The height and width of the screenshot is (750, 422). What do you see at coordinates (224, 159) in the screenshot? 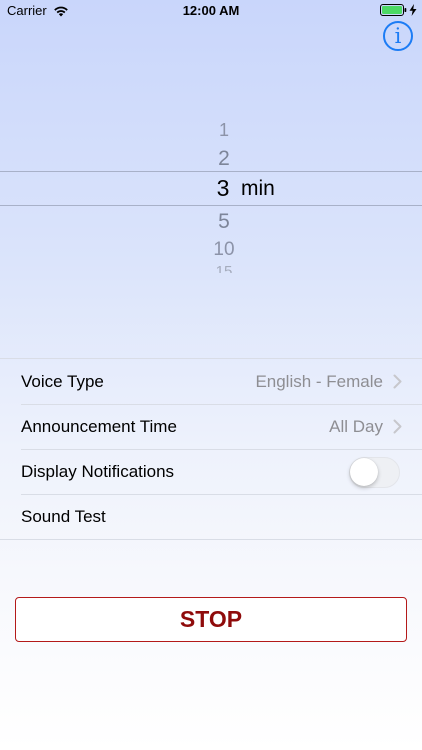
I see `picker-option: 2` at bounding box center [224, 159].